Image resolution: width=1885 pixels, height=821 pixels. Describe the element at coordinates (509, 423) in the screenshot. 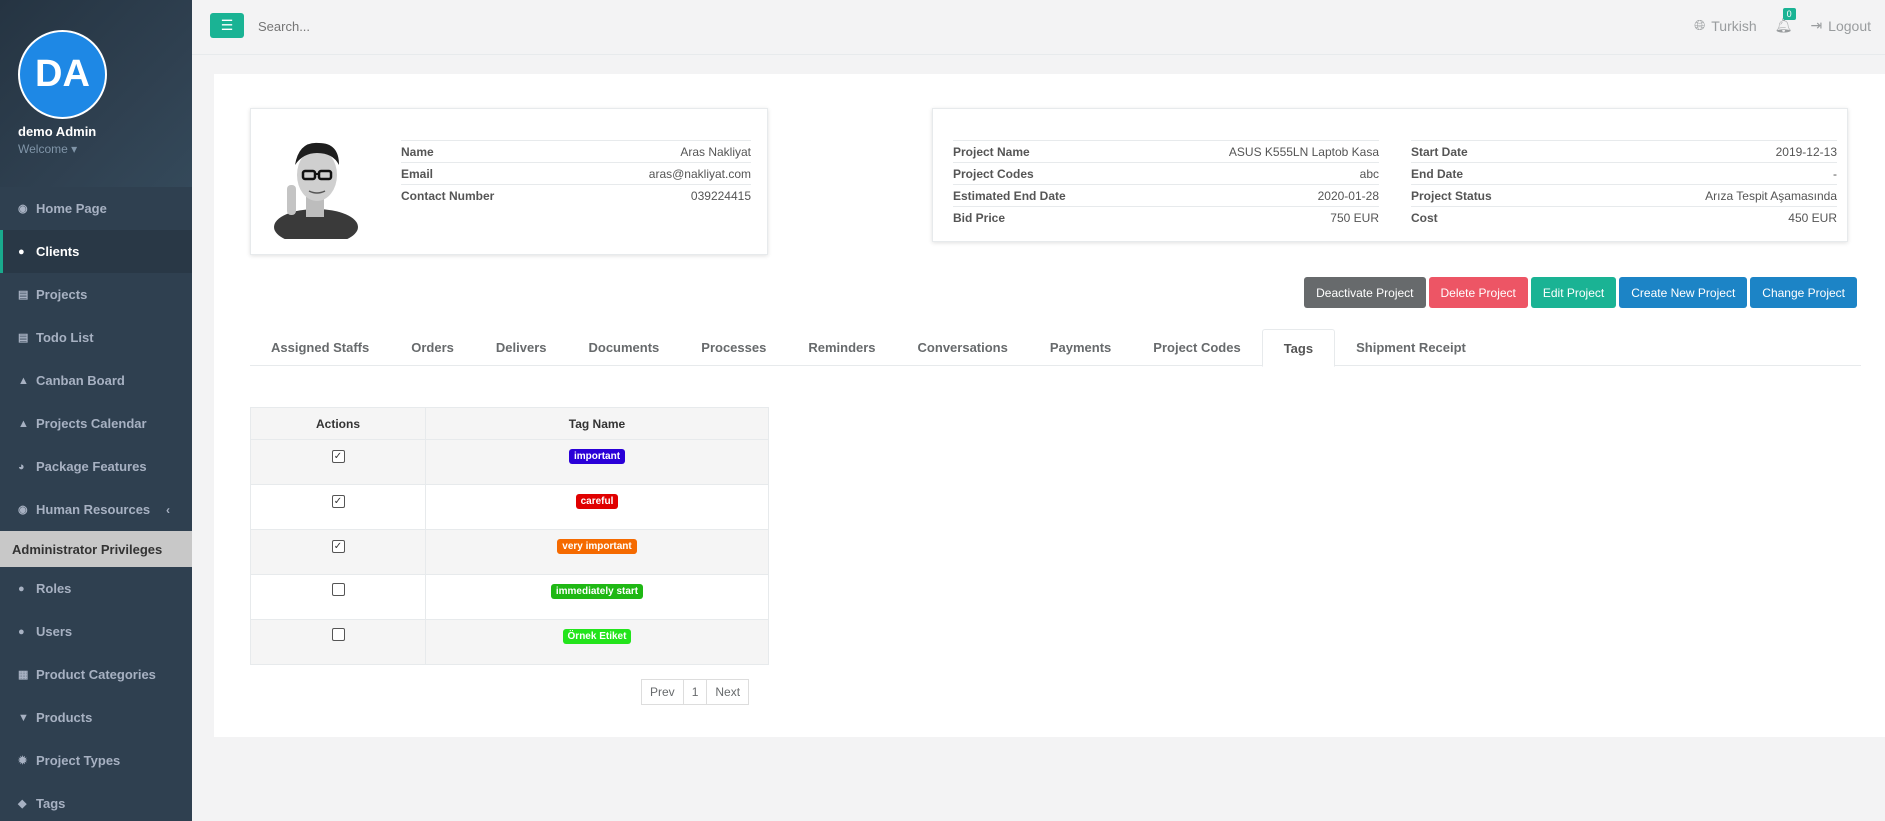

I see `table-header-row: Actions Tag Name` at that location.